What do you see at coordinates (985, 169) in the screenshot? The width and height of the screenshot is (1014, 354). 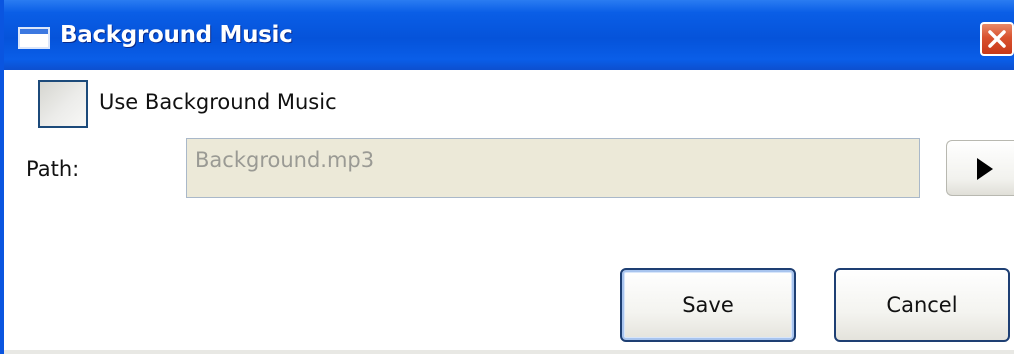 I see `play-icon` at bounding box center [985, 169].